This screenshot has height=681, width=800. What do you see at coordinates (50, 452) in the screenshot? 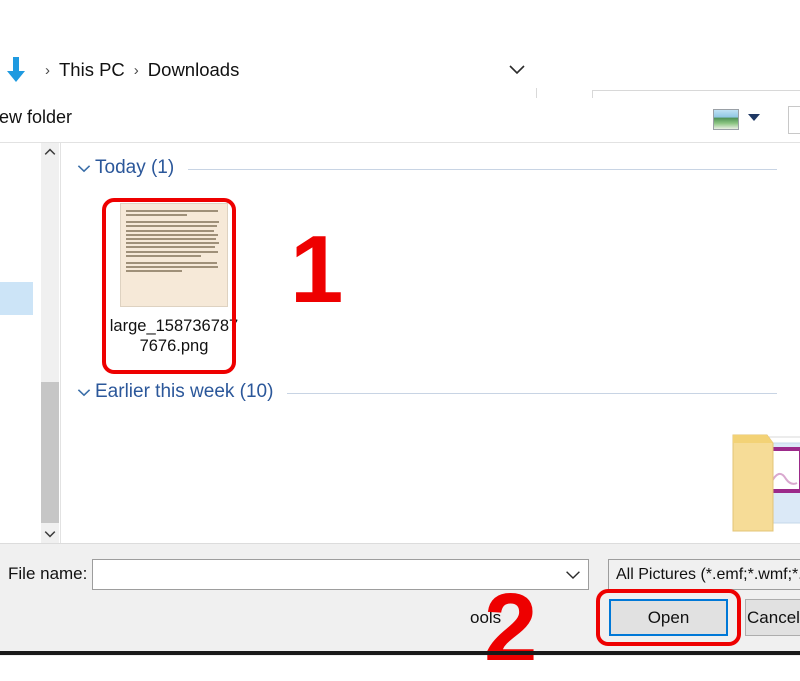
I see `scrollbar-thumb` at bounding box center [50, 452].